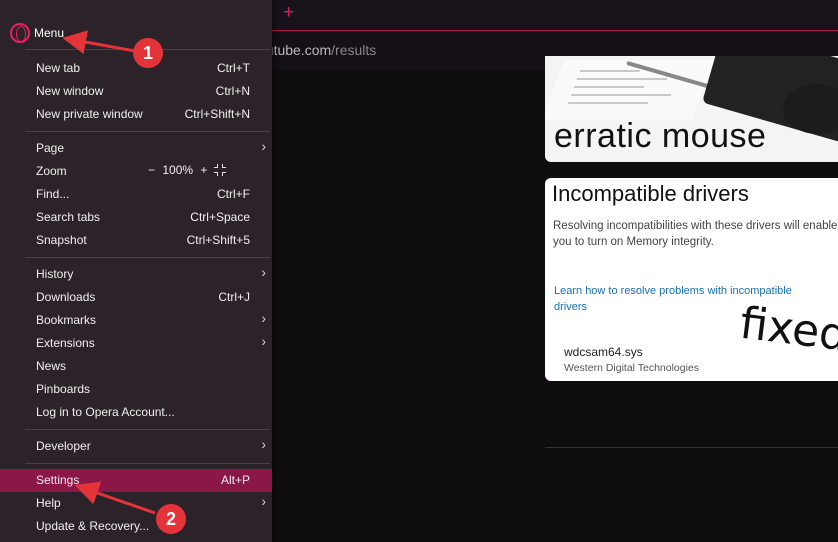 The image size is (838, 542). What do you see at coordinates (109, 272) in the screenshot?
I see `annotation-arrows` at bounding box center [109, 272].